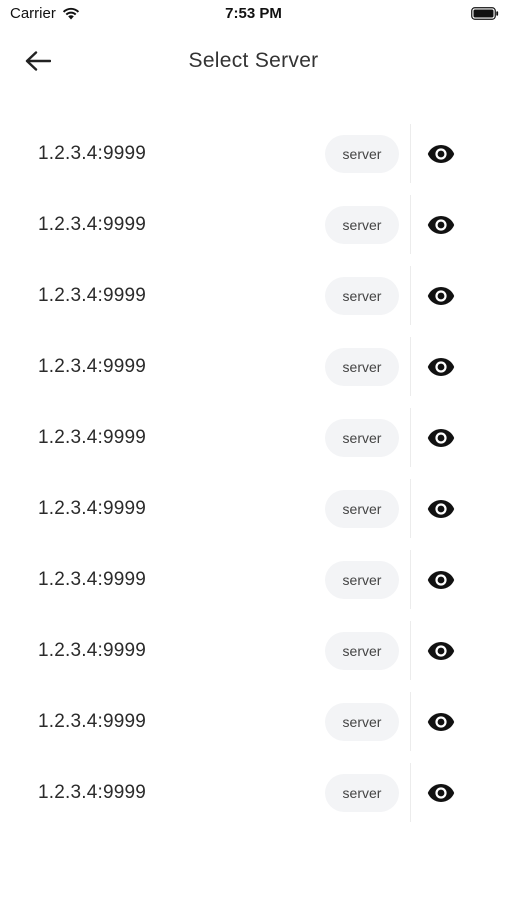  What do you see at coordinates (485, 13) in the screenshot?
I see `battery-icon` at bounding box center [485, 13].